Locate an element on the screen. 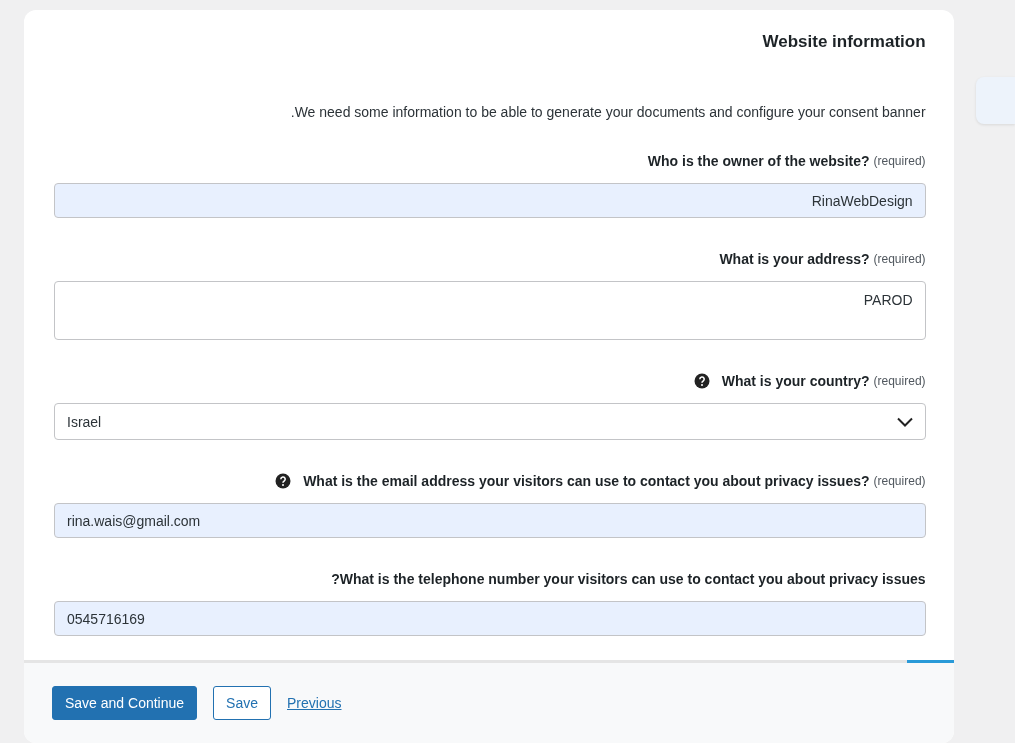 Image resolution: width=1015 pixels, height=743 pixels. input-field: RinaWebDesign is located at coordinates (490, 200).